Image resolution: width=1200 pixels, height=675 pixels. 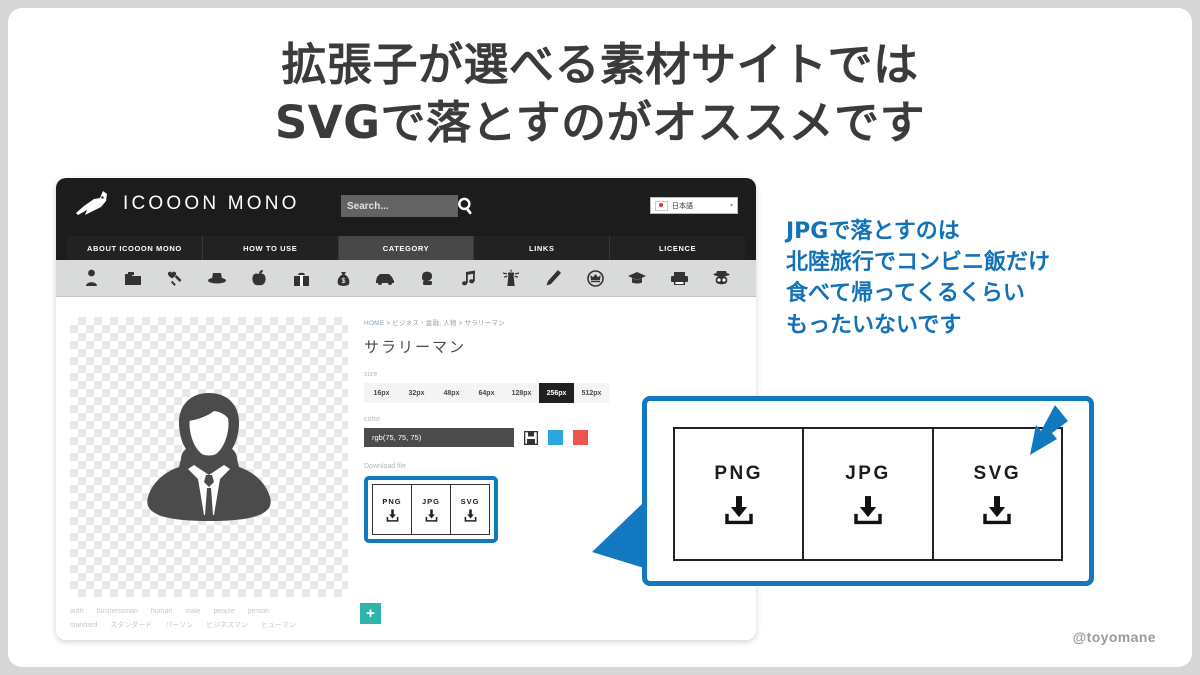 I want to click on folder-icon, so click(x=133, y=278).